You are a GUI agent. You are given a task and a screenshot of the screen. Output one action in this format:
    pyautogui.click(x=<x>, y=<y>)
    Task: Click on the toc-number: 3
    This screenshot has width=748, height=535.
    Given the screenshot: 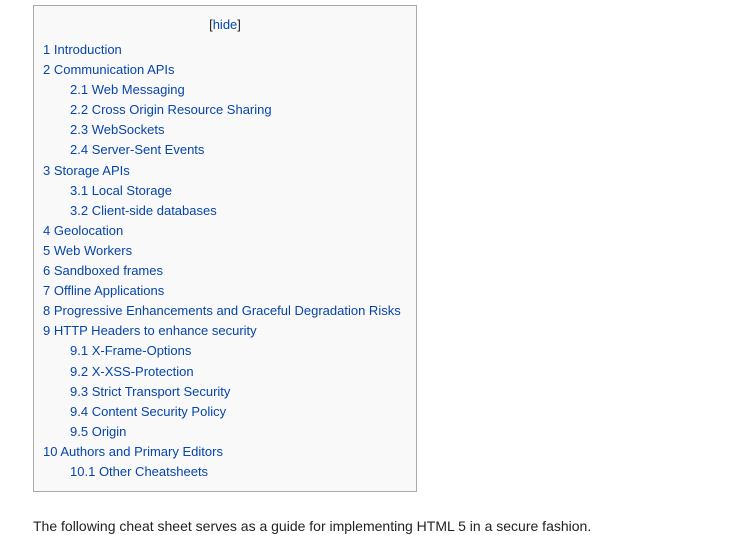 What is the action you would take?
    pyautogui.click(x=47, y=170)
    